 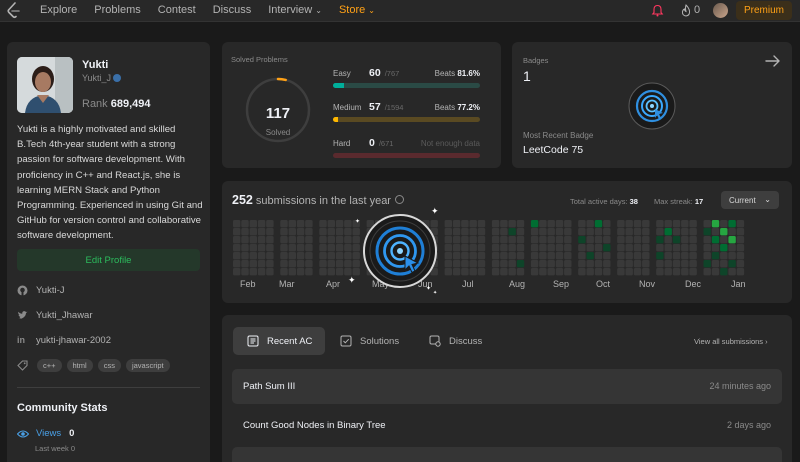 What do you see at coordinates (399, 199) in the screenshot?
I see `info-icon` at bounding box center [399, 199].